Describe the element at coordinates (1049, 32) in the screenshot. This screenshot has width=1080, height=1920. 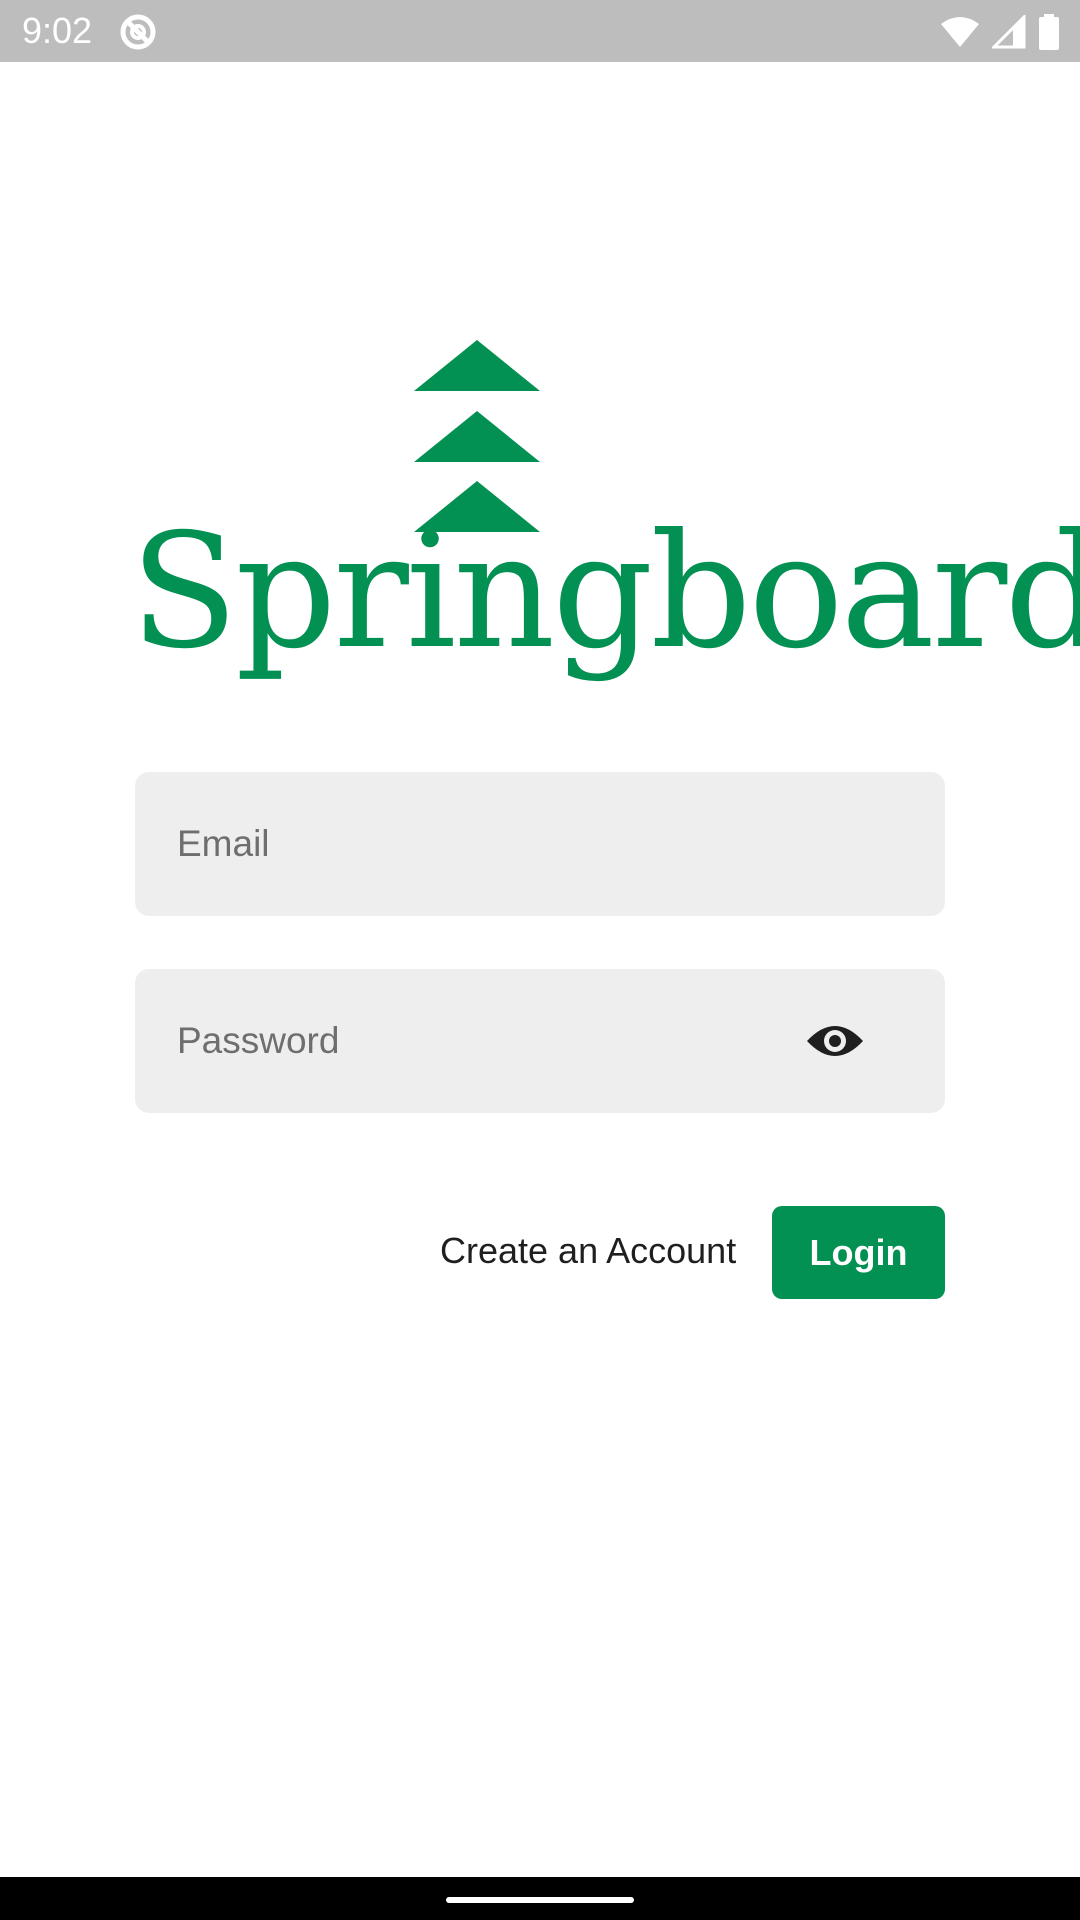
I see `battery-icon` at that location.